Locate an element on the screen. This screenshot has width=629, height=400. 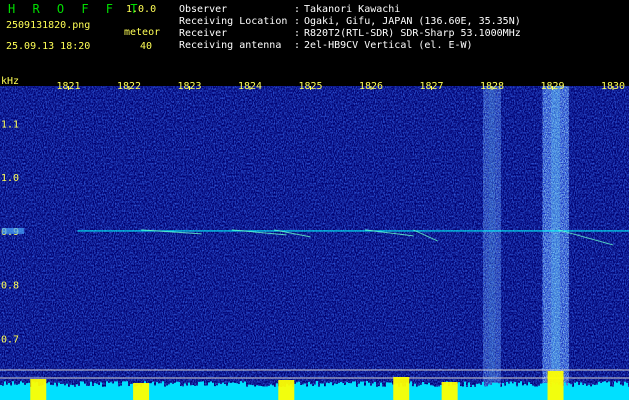
info-key: Observer is located at coordinates (203, 9).